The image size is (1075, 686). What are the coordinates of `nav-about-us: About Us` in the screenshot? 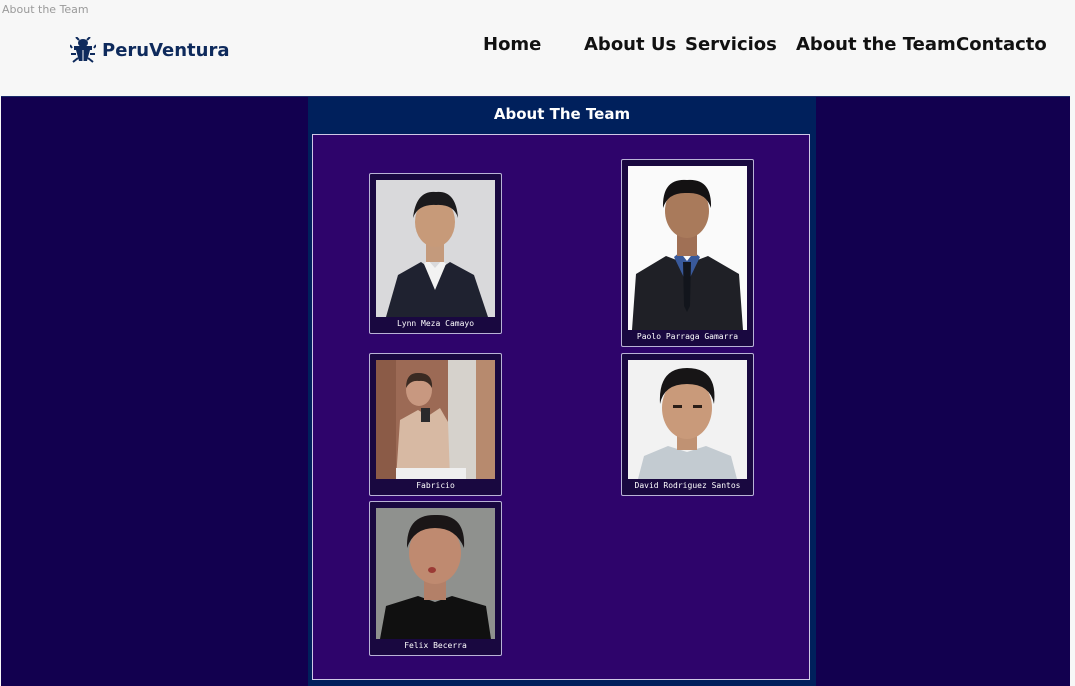 It's located at (630, 44).